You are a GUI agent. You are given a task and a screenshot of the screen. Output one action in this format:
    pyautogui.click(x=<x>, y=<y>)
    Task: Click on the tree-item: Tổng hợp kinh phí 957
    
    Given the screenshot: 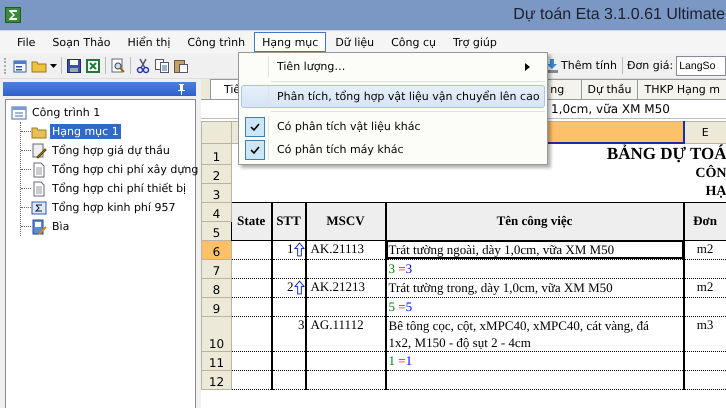 What is the action you would take?
    pyautogui.click(x=114, y=207)
    